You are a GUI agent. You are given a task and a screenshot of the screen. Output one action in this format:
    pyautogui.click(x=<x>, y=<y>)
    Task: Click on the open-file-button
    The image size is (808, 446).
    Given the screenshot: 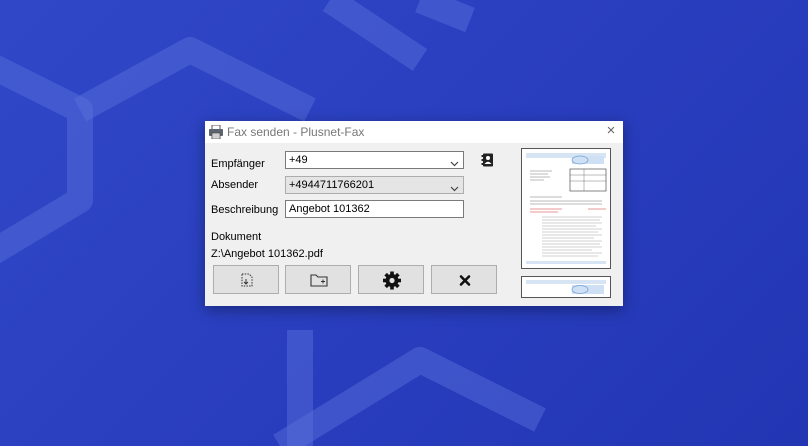 What is the action you would take?
    pyautogui.click(x=318, y=279)
    